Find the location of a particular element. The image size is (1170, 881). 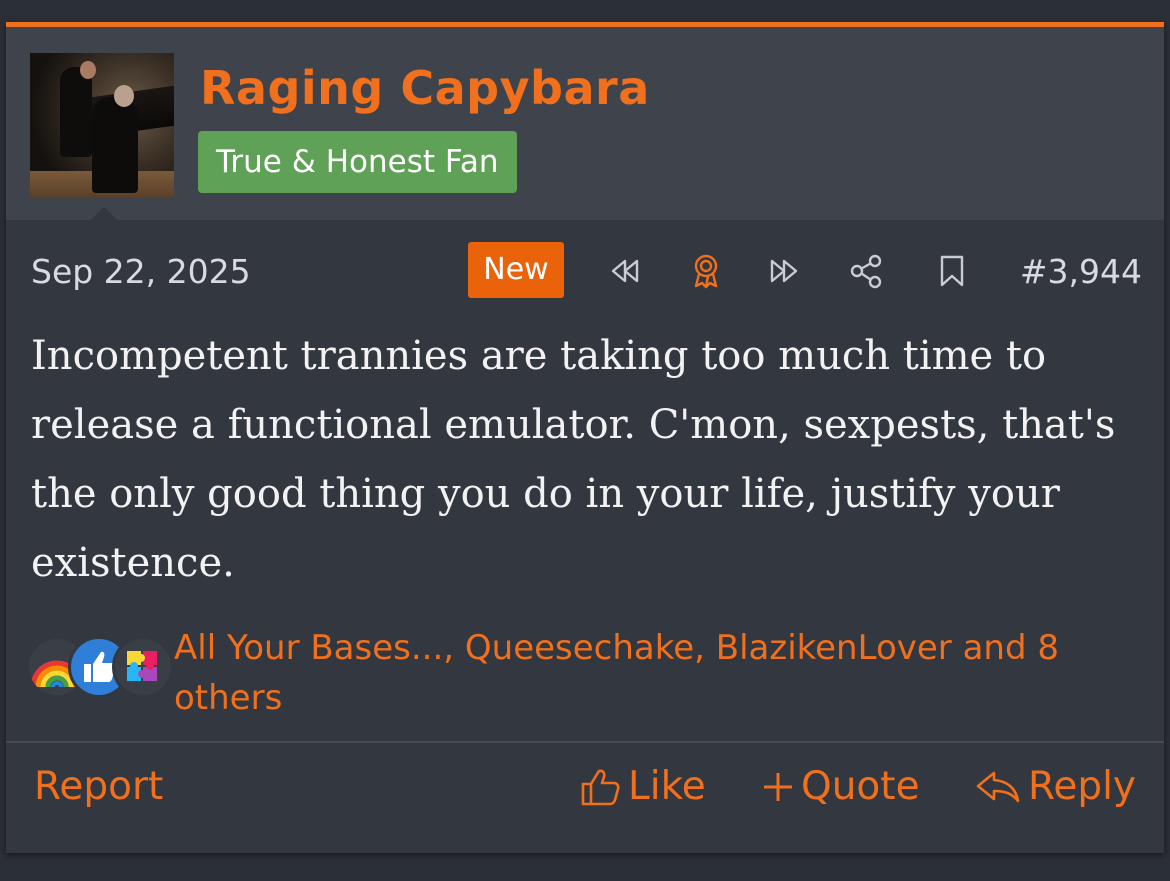

reply-button: Reply is located at coordinates (1055, 786).